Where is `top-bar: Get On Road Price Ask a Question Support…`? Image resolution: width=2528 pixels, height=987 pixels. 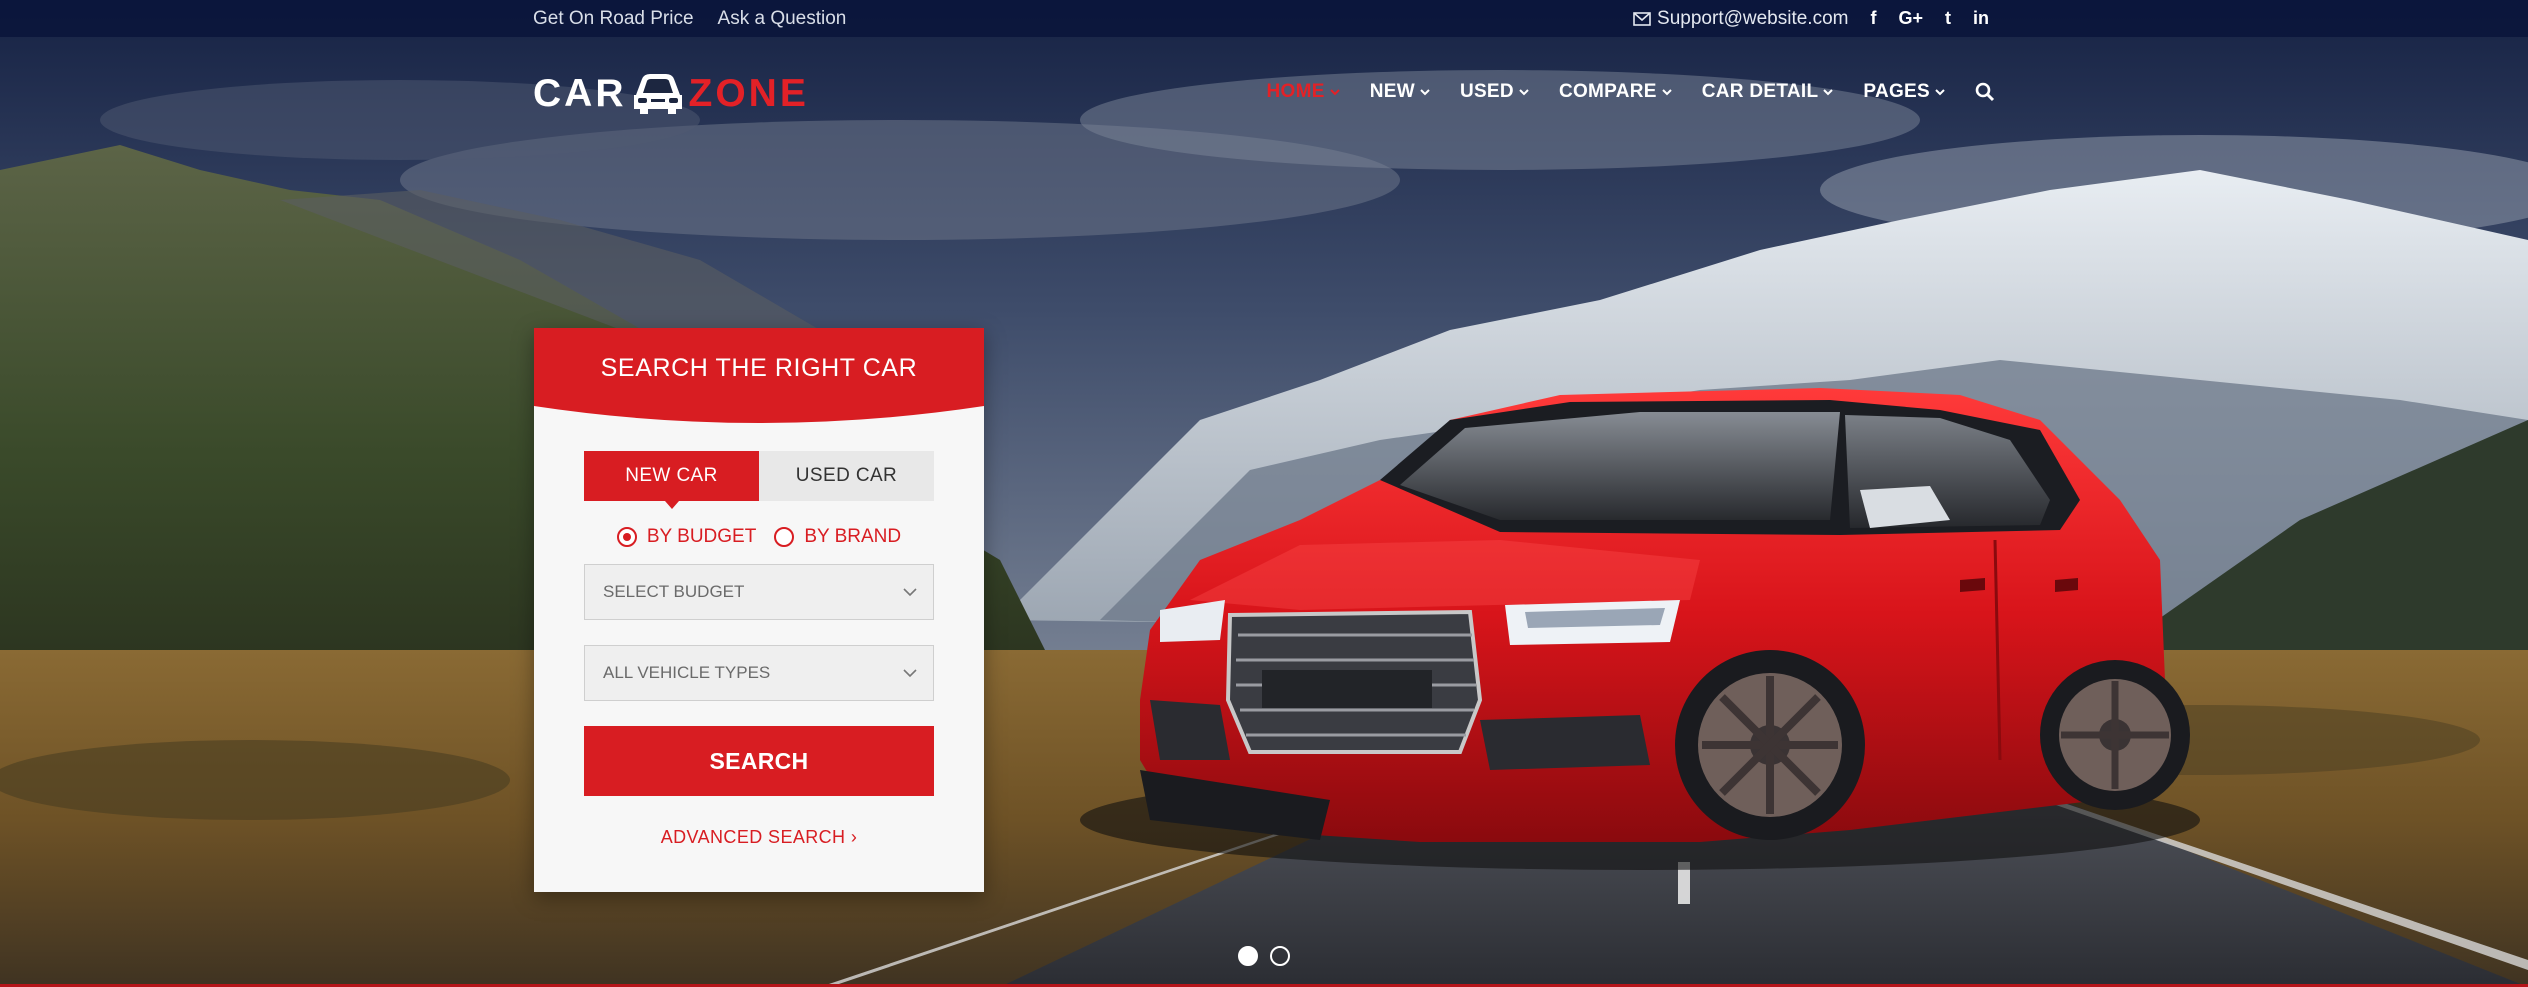
top-bar: Get On Road Price Ask a Question Support… is located at coordinates (1264, 18).